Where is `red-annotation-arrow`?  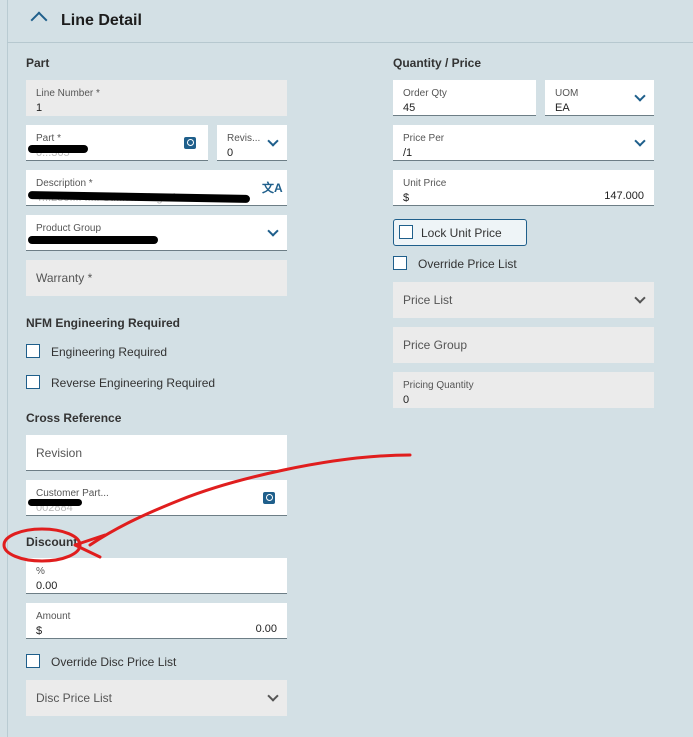
red-annotation-arrow is located at coordinates (207, 508).